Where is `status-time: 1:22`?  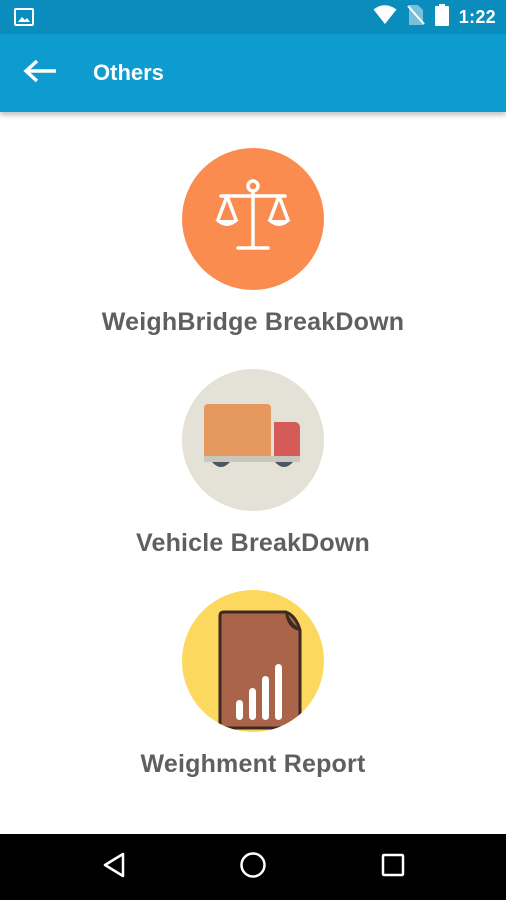
status-time: 1:22 is located at coordinates (477, 16).